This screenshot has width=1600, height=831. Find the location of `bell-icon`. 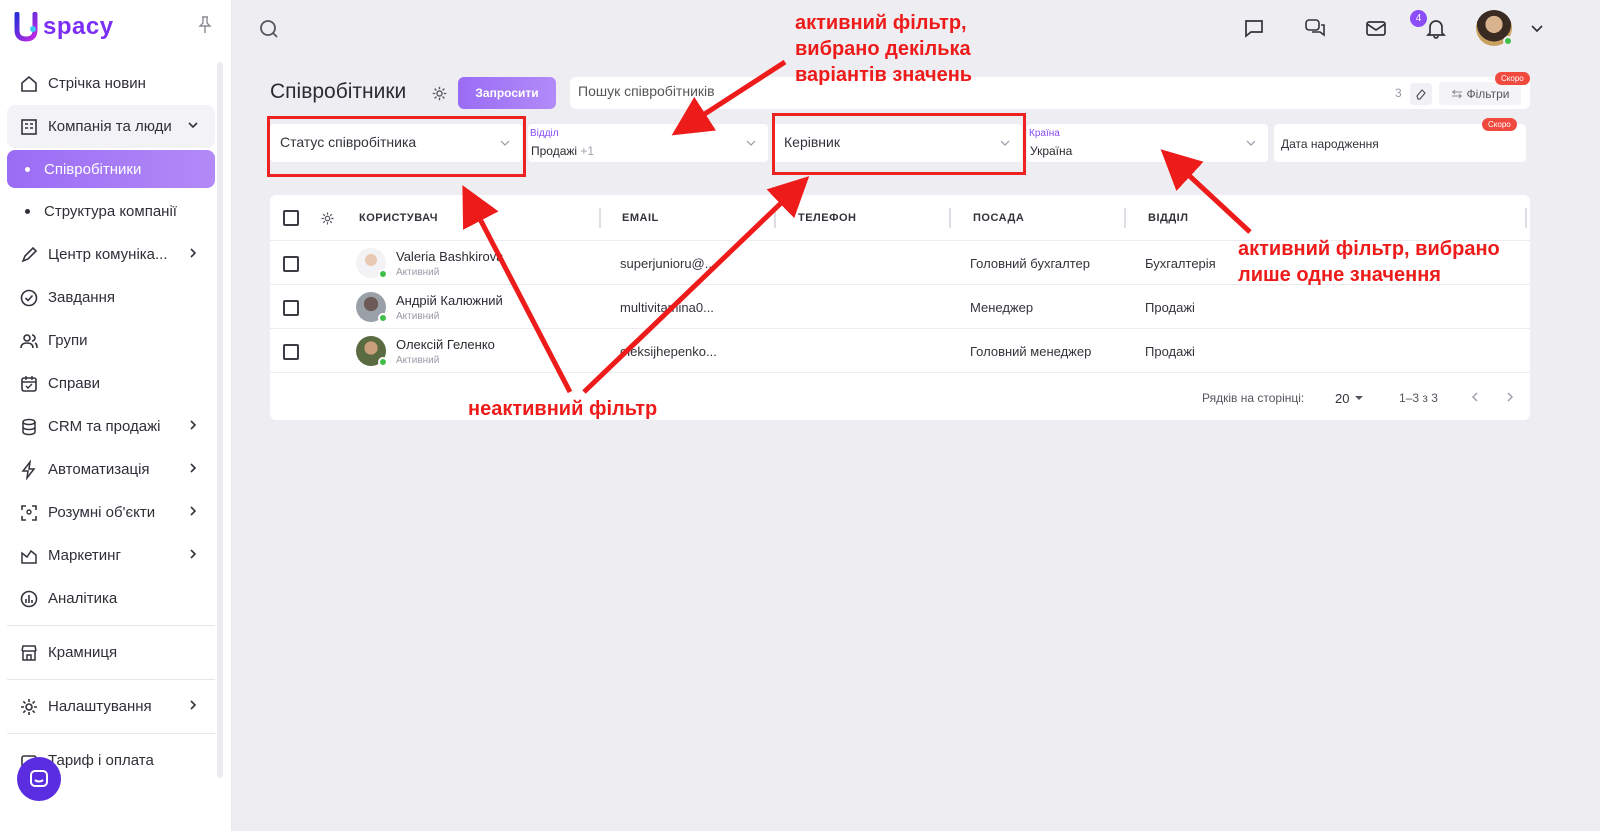

bell-icon is located at coordinates (1436, 28).